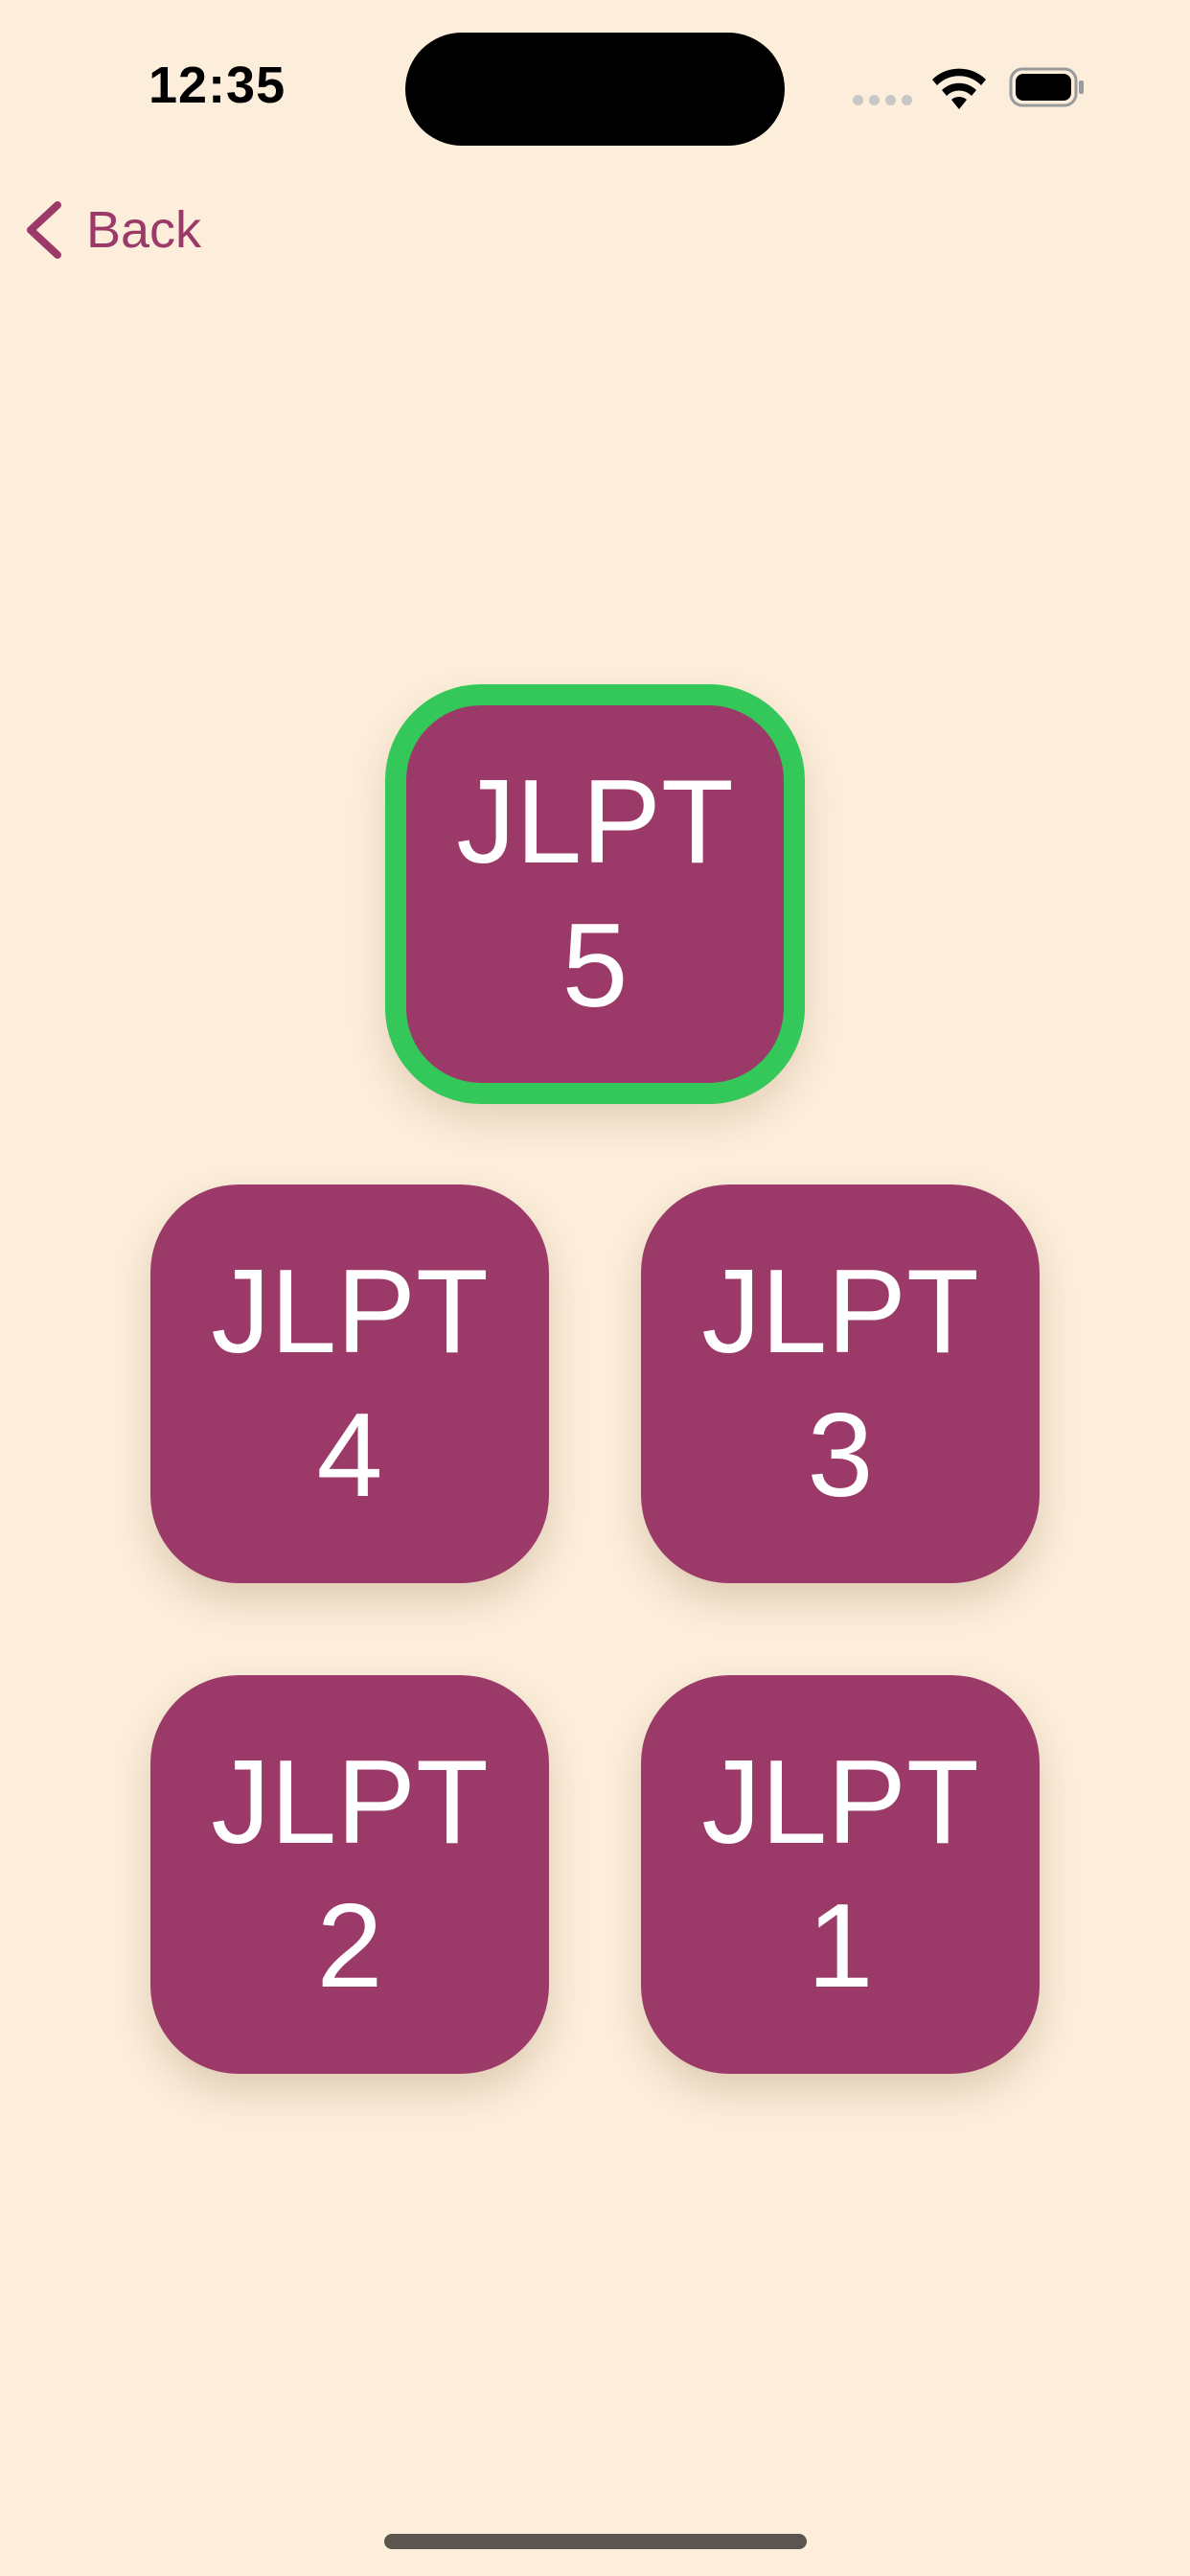 This screenshot has height=2576, width=1190. What do you see at coordinates (44, 230) in the screenshot?
I see `chevron-left-icon` at bounding box center [44, 230].